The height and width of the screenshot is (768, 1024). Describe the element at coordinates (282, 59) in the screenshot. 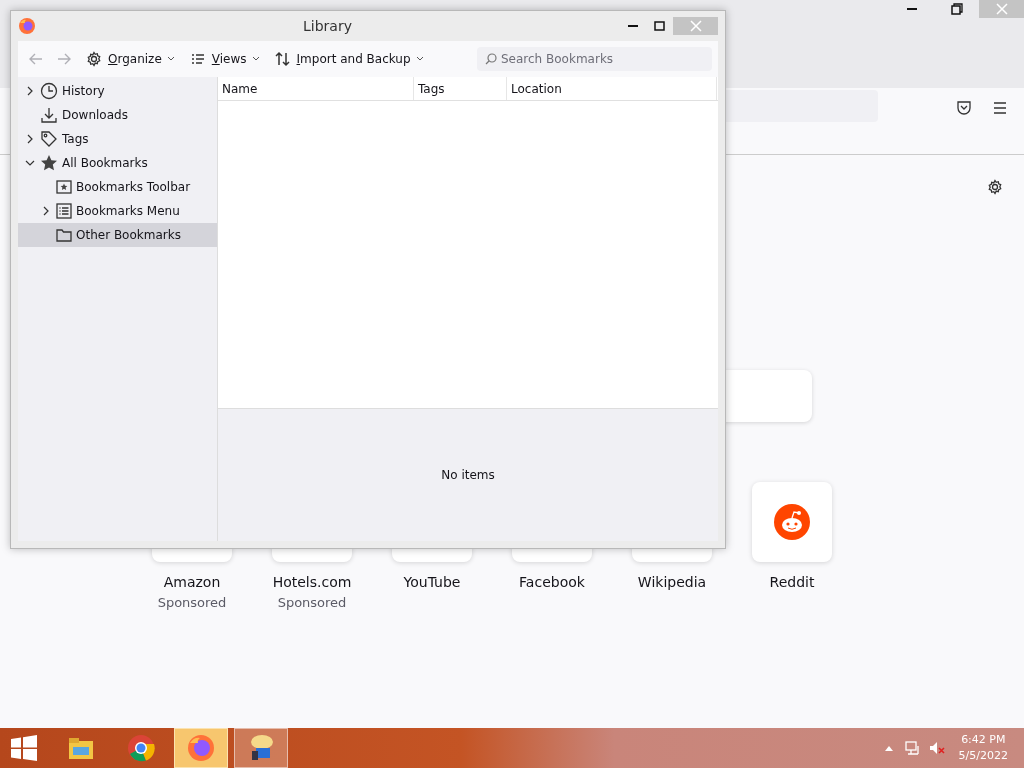

I see `sort-arrows-icon` at that location.